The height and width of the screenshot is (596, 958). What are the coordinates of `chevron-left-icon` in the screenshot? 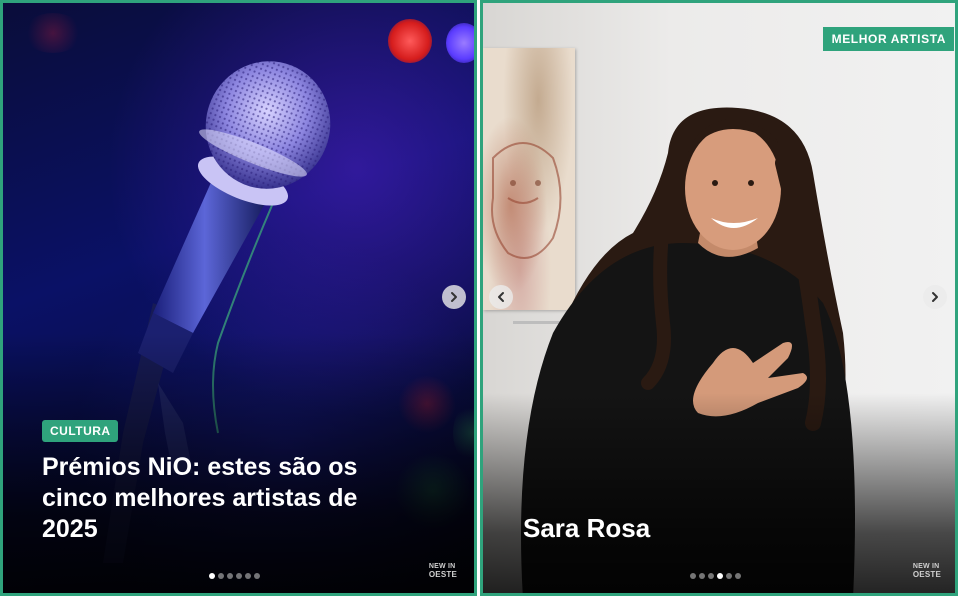 It's located at (501, 297).